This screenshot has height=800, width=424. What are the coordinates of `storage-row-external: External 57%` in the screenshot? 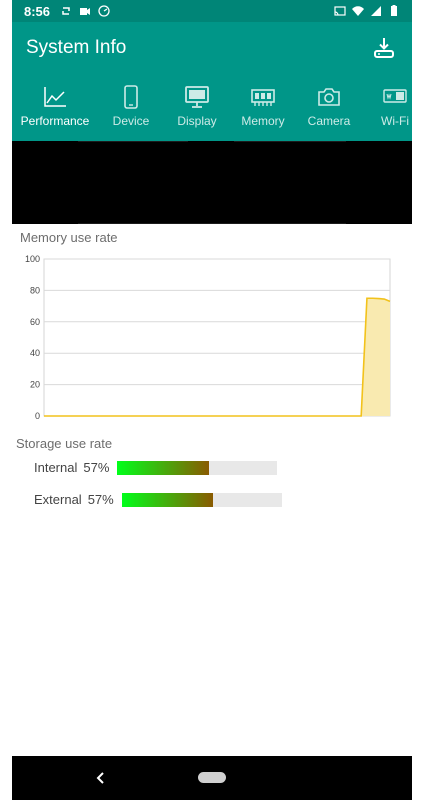 It's located at (158, 499).